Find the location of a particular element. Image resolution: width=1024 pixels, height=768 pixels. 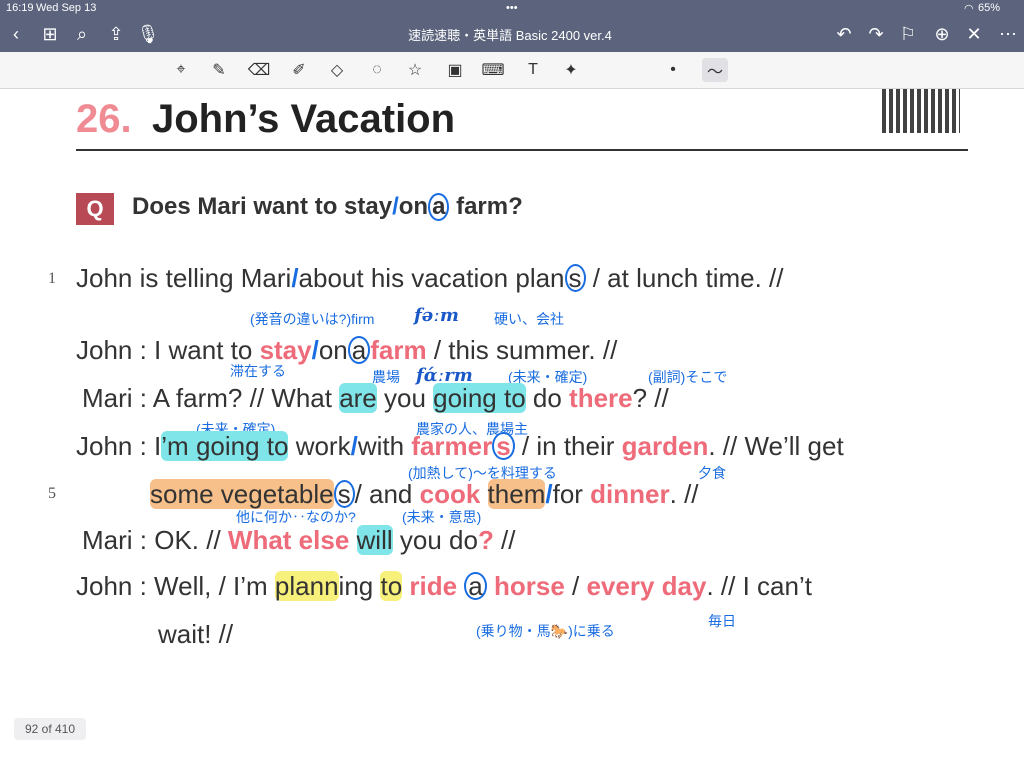

note-every-day: 毎日 is located at coordinates (722, 621).